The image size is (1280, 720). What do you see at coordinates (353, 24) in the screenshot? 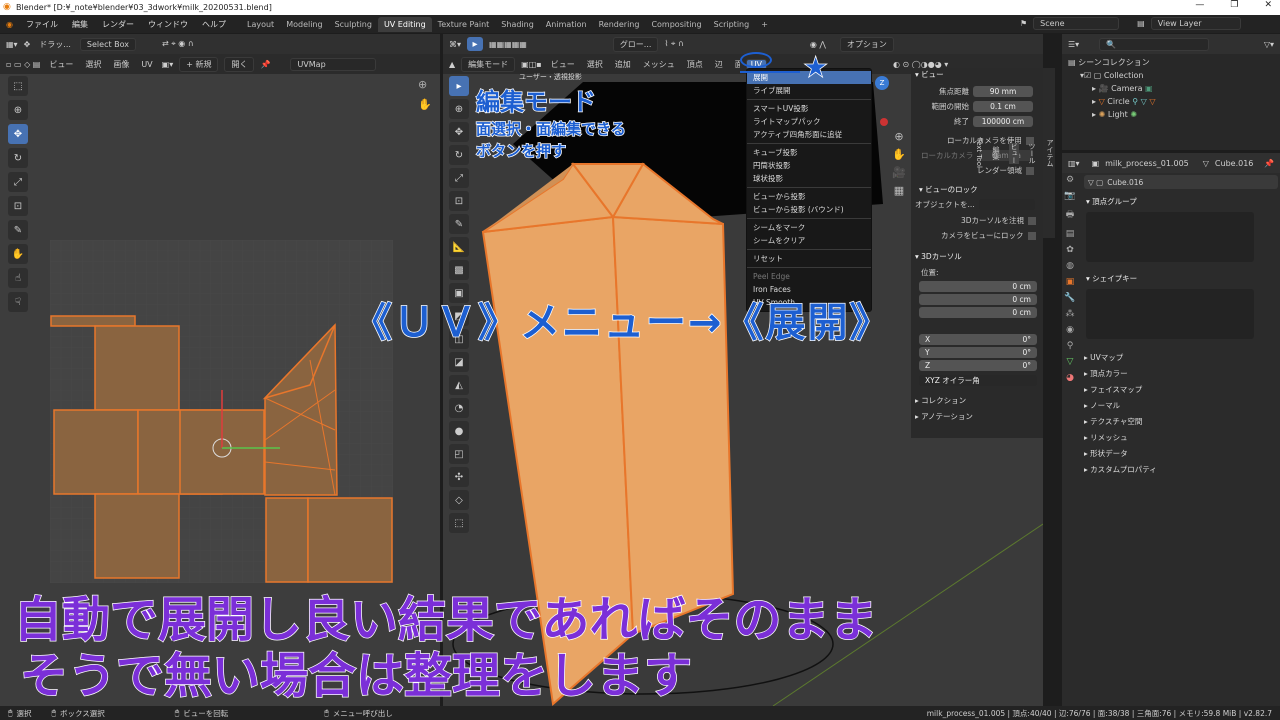
I see `tab-sculpting: Sculpting` at bounding box center [353, 24].